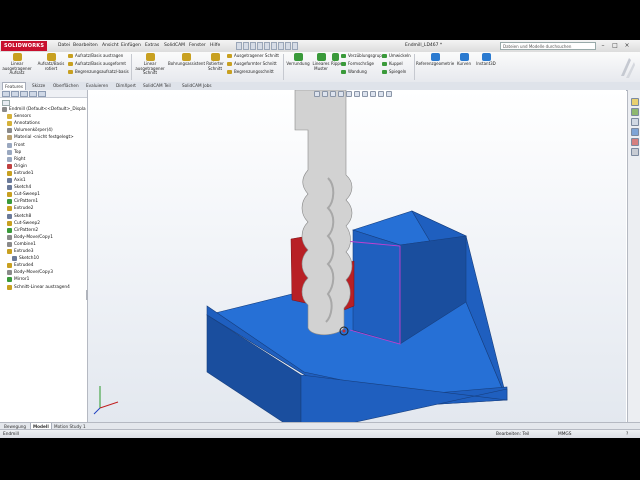 The height and width of the screenshot is (480, 640). What do you see at coordinates (357, 64) in the screenshot?
I see `draft-button: Formschräge` at bounding box center [357, 64].